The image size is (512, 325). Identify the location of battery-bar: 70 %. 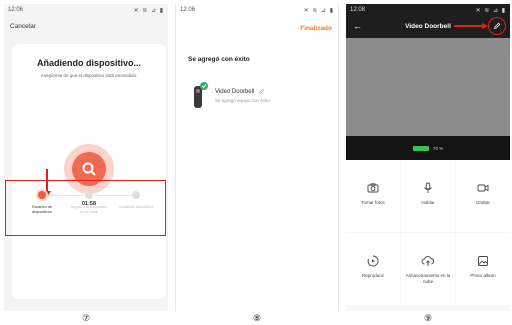
(428, 148).